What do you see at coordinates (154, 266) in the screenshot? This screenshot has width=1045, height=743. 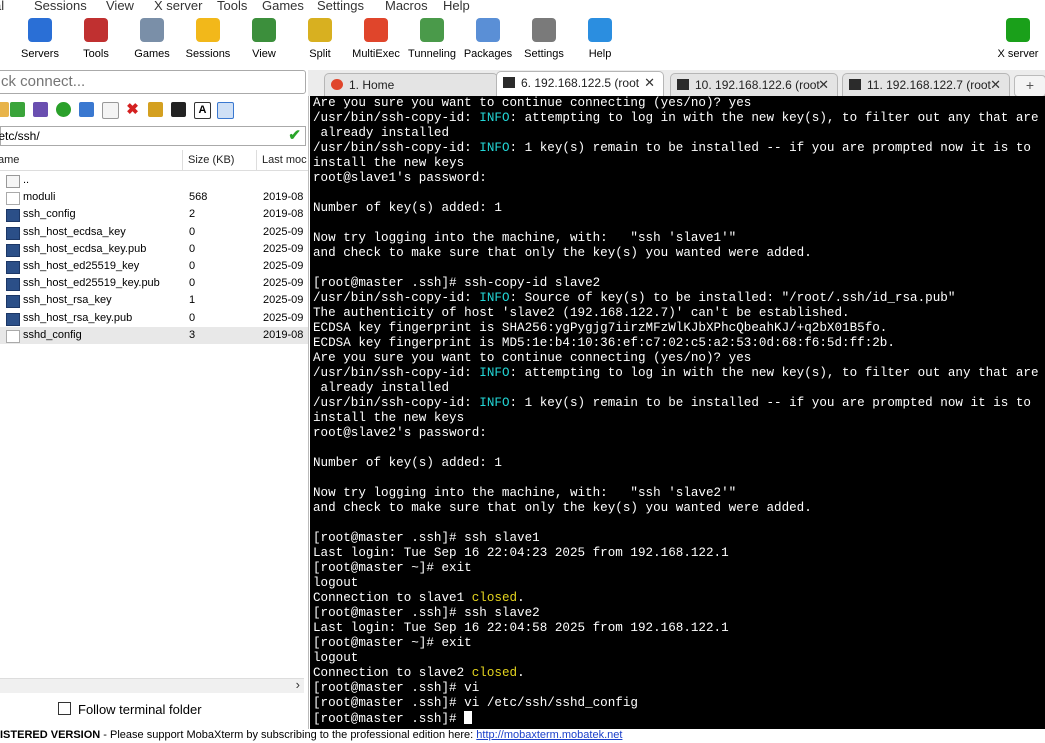 I see `file-row: ssh_host_ed25519_key 0 2025-09` at bounding box center [154, 266].